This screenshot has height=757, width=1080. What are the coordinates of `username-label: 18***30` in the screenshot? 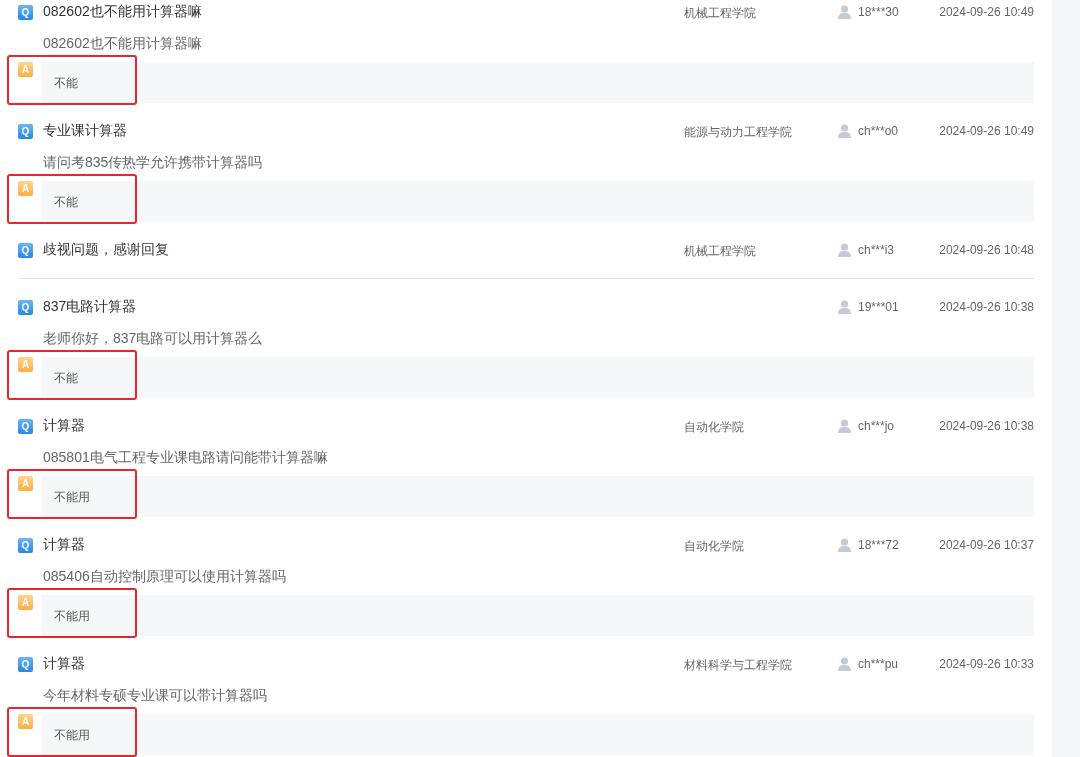 It's located at (878, 12).